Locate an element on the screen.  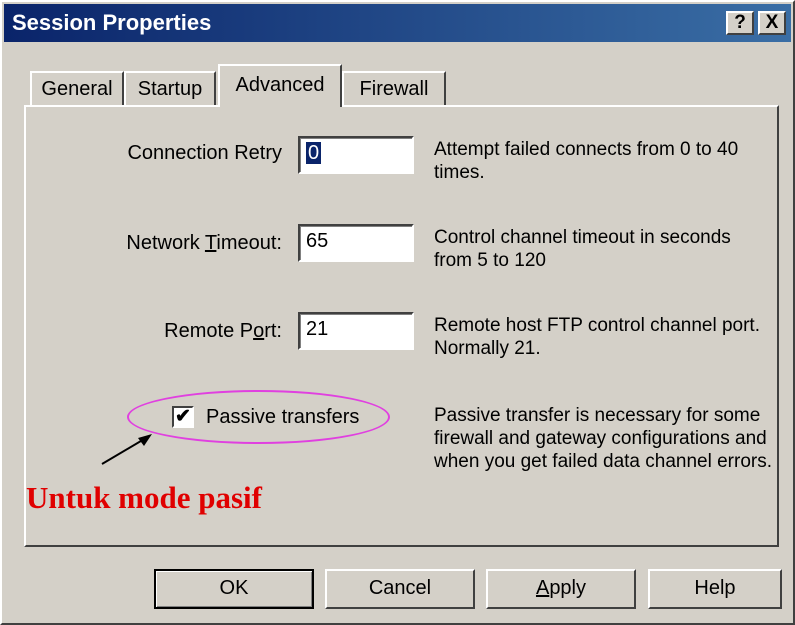
tab-label: Startup is located at coordinates (170, 89).